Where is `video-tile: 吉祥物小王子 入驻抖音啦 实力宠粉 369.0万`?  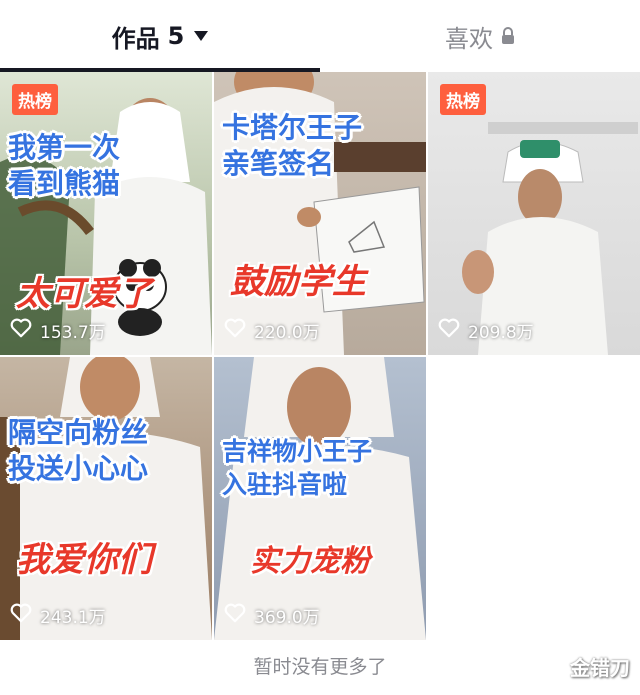 video-tile: 吉祥物小王子 入驻抖音啦 实力宠粉 369.0万 is located at coordinates (320, 498).